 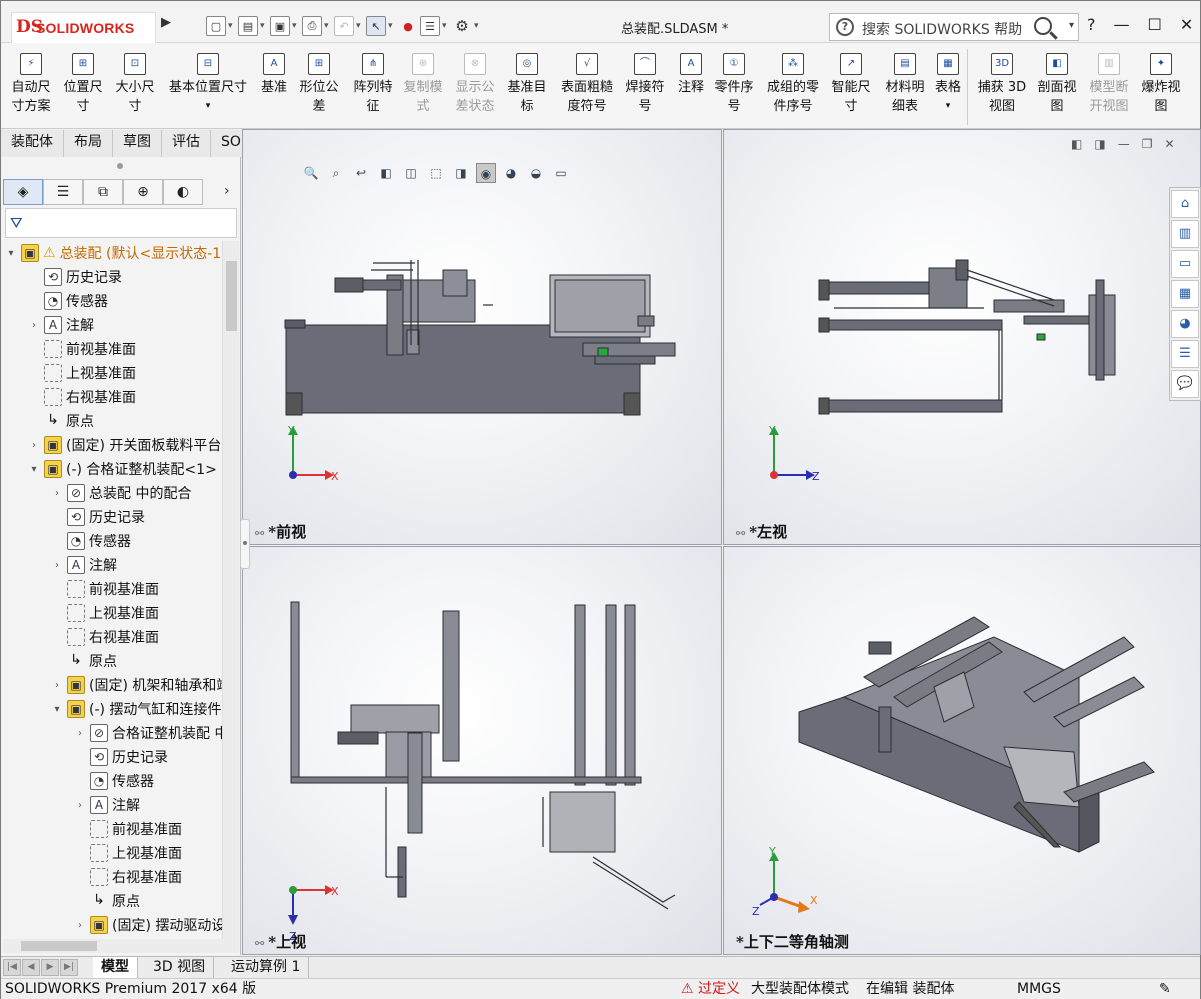 I want to click on custom-properties-icon: ☰, so click(x=1185, y=354).